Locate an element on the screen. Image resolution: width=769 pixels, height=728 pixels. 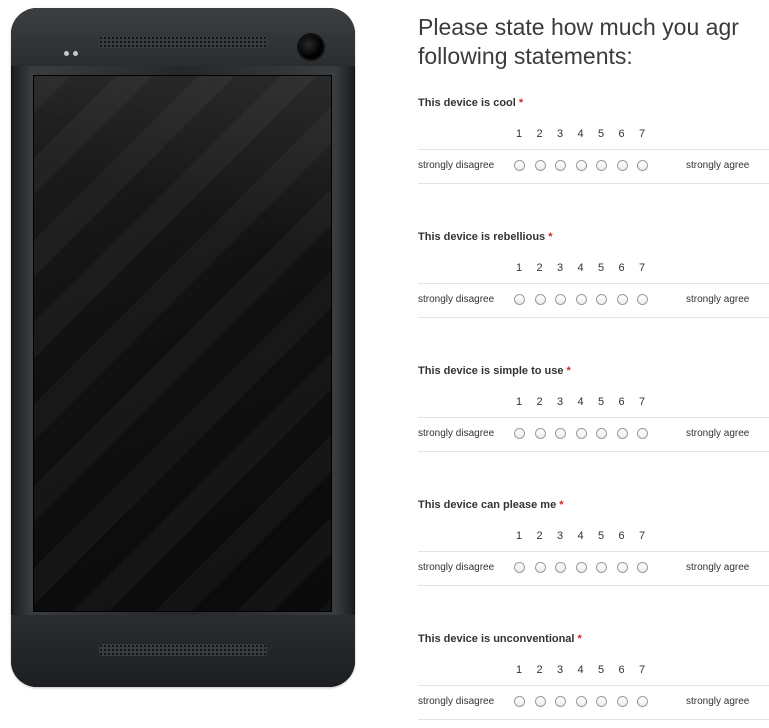
question-title: This device is cool * is located at coordinates (470, 103).